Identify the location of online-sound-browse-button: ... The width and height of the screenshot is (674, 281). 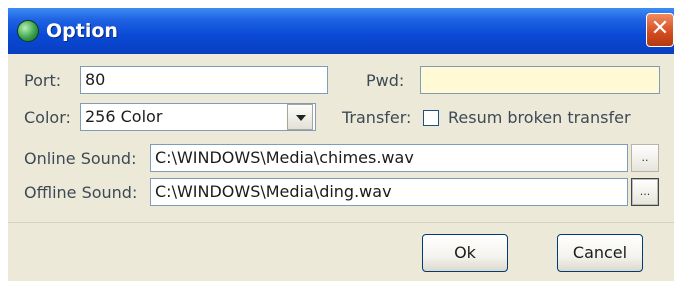
(645, 158).